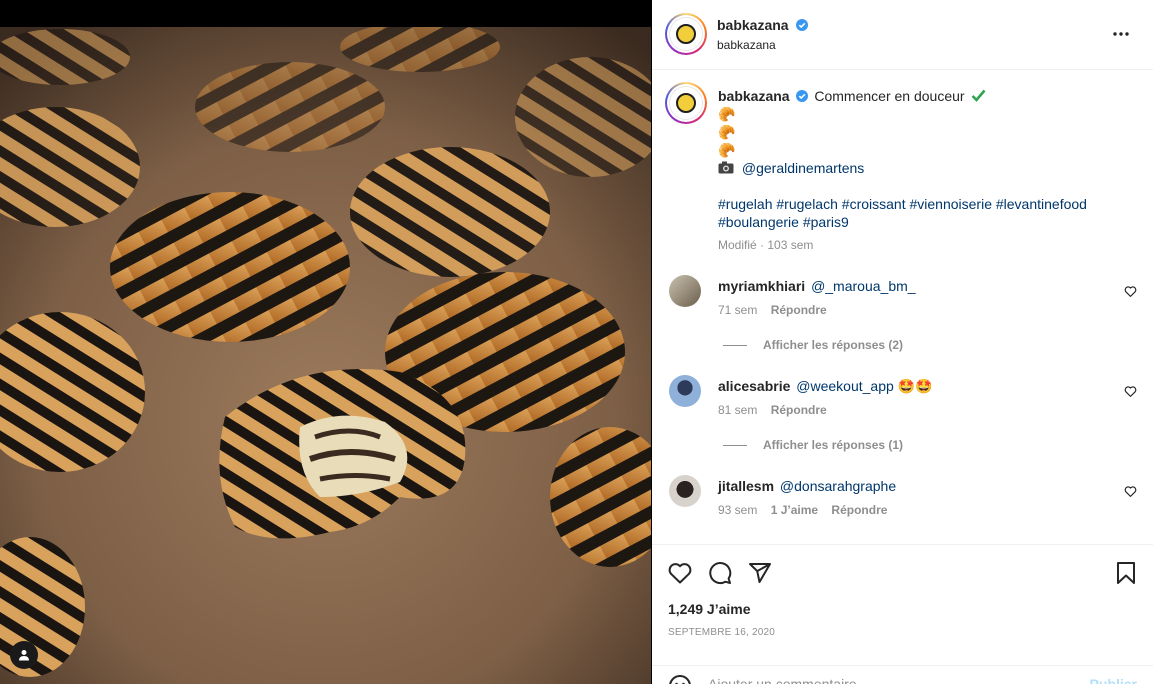  Describe the element at coordinates (680, 679) in the screenshot. I see `emoji-icon` at that location.